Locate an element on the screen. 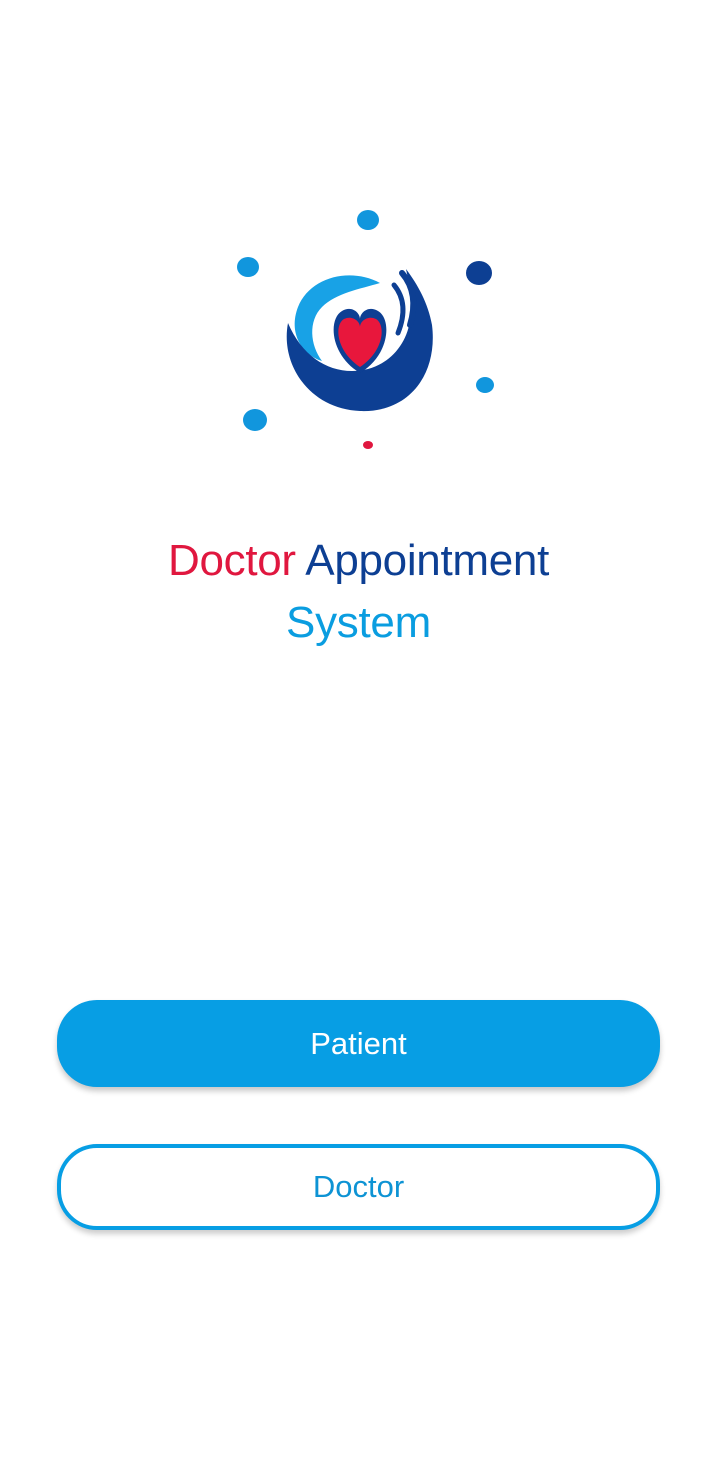  doctor-button-label: Doctor is located at coordinates (358, 1186).